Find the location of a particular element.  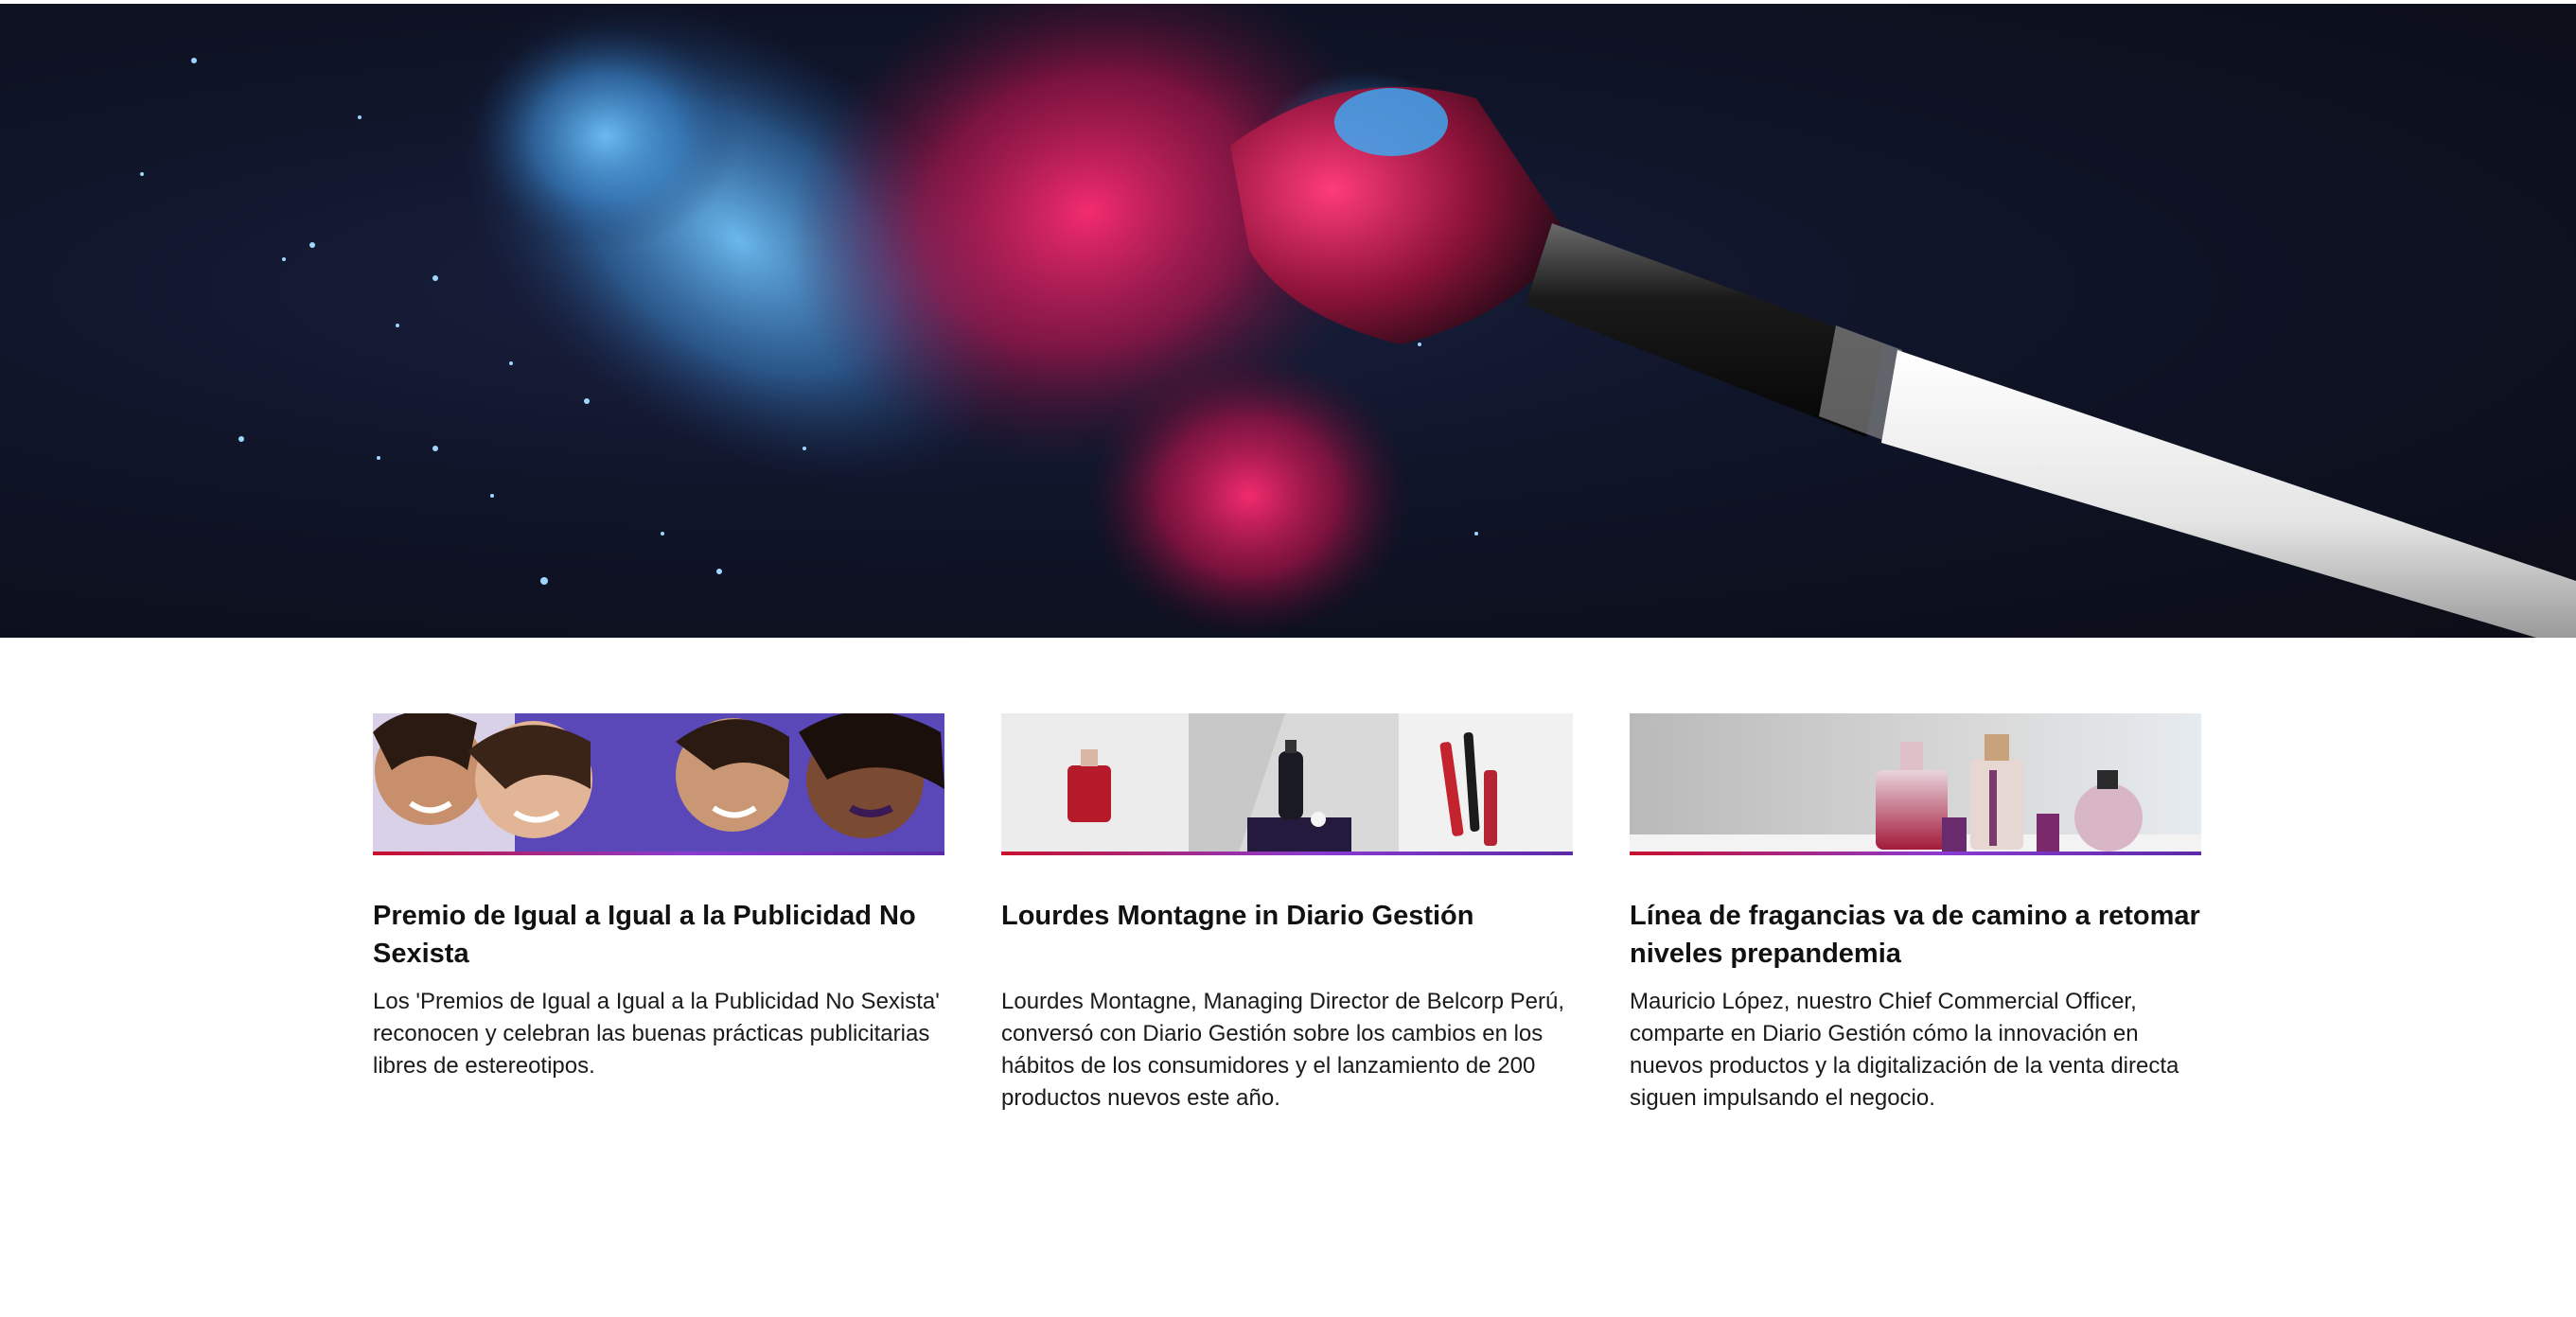

card-title: Lourdes Montagne in Diario Gestión is located at coordinates (1287, 935).